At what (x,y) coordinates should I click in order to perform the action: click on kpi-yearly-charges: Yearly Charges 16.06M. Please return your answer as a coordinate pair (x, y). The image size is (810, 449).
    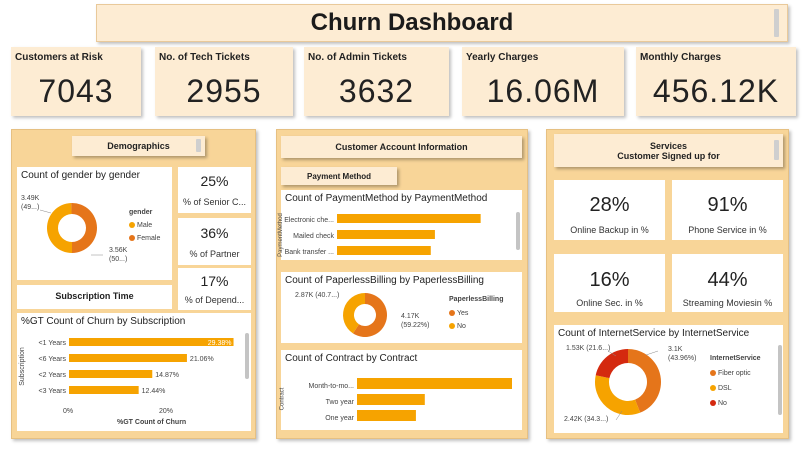
    Looking at the image, I should click on (543, 81).